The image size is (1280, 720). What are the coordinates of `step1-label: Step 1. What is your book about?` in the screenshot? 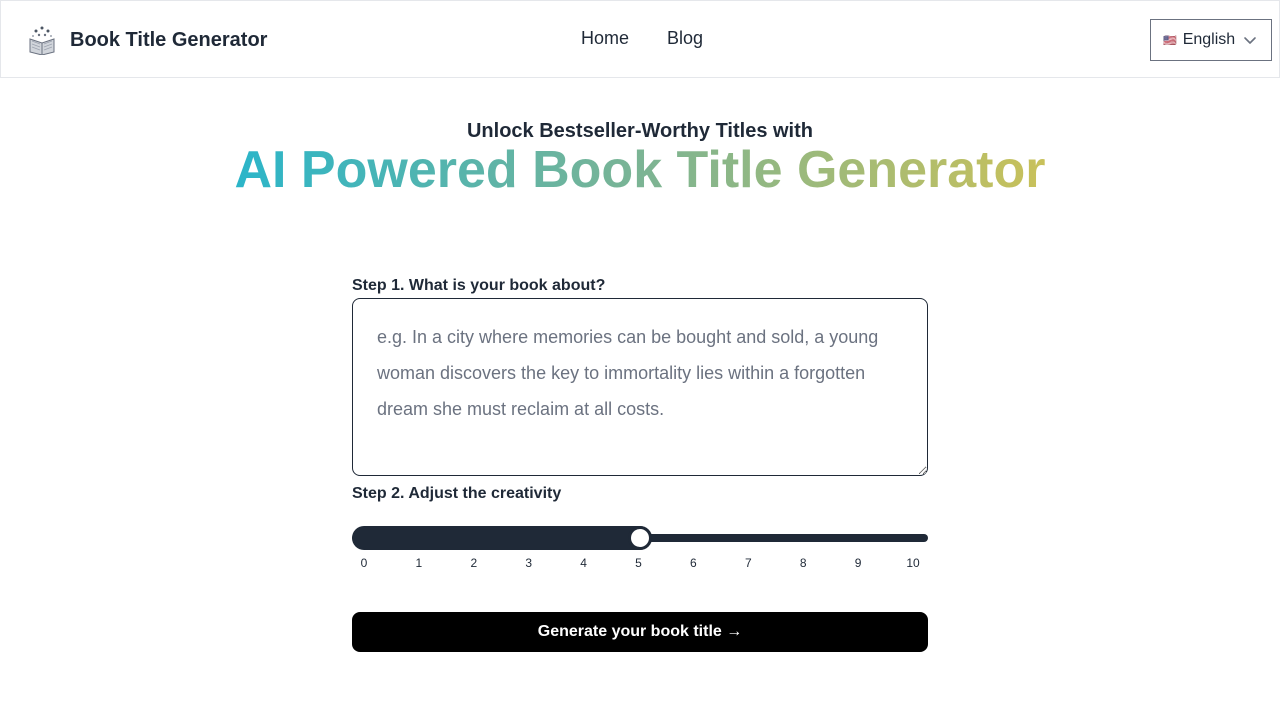 It's located at (479, 285).